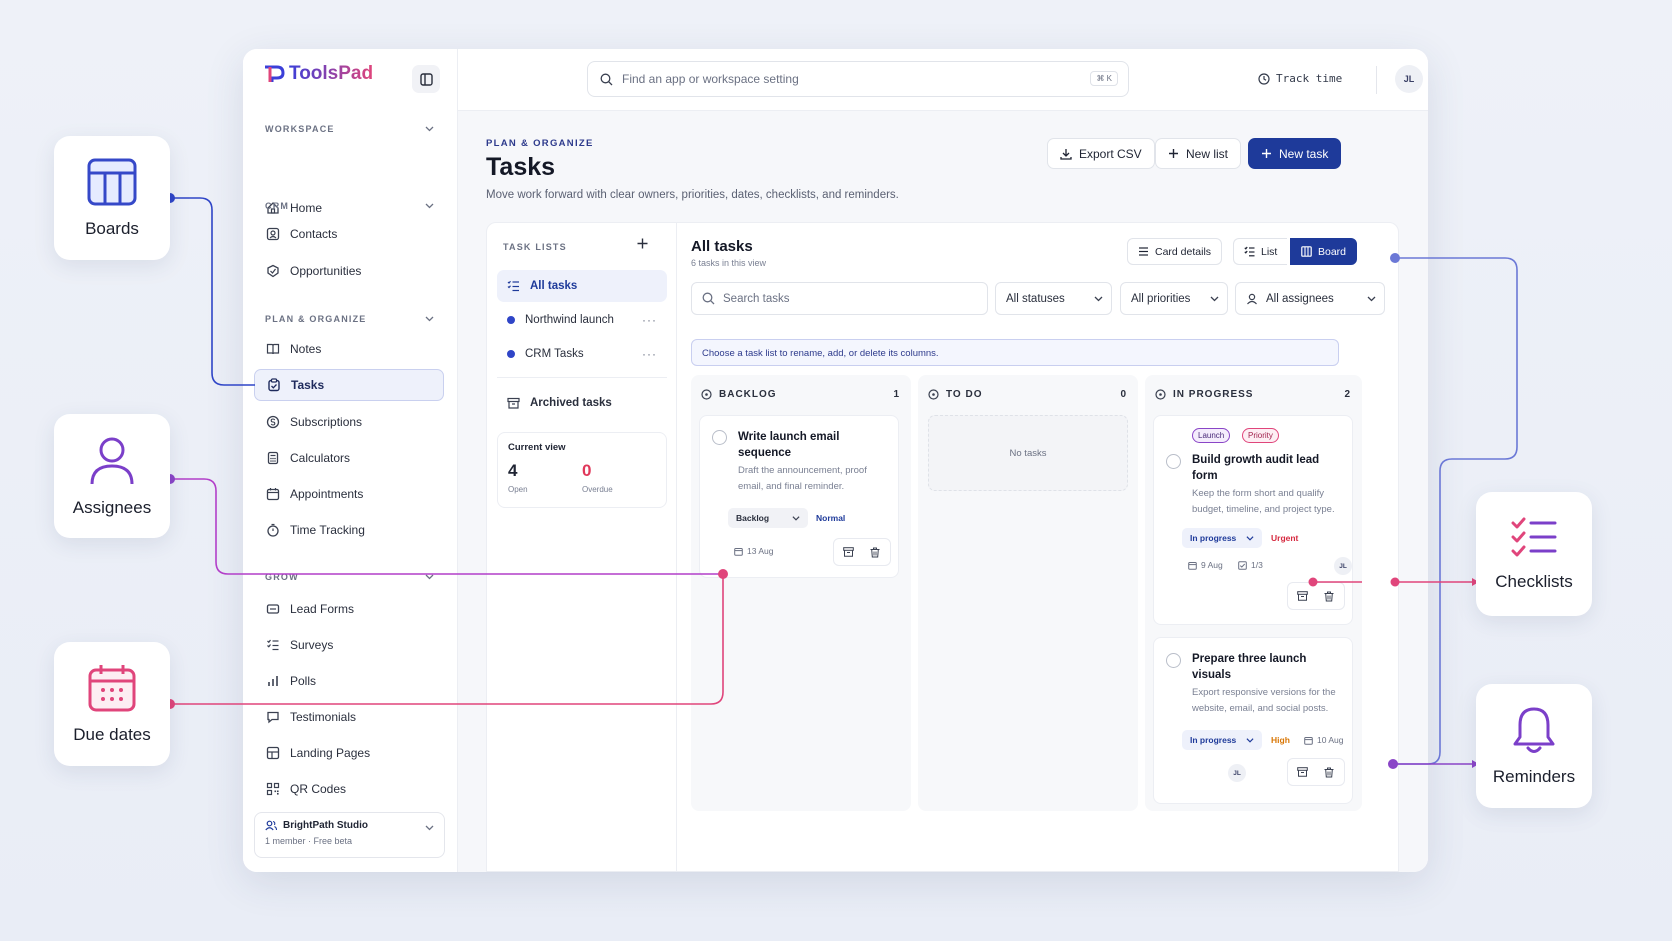 The image size is (1672, 941). I want to click on trash-icon, so click(1329, 772).